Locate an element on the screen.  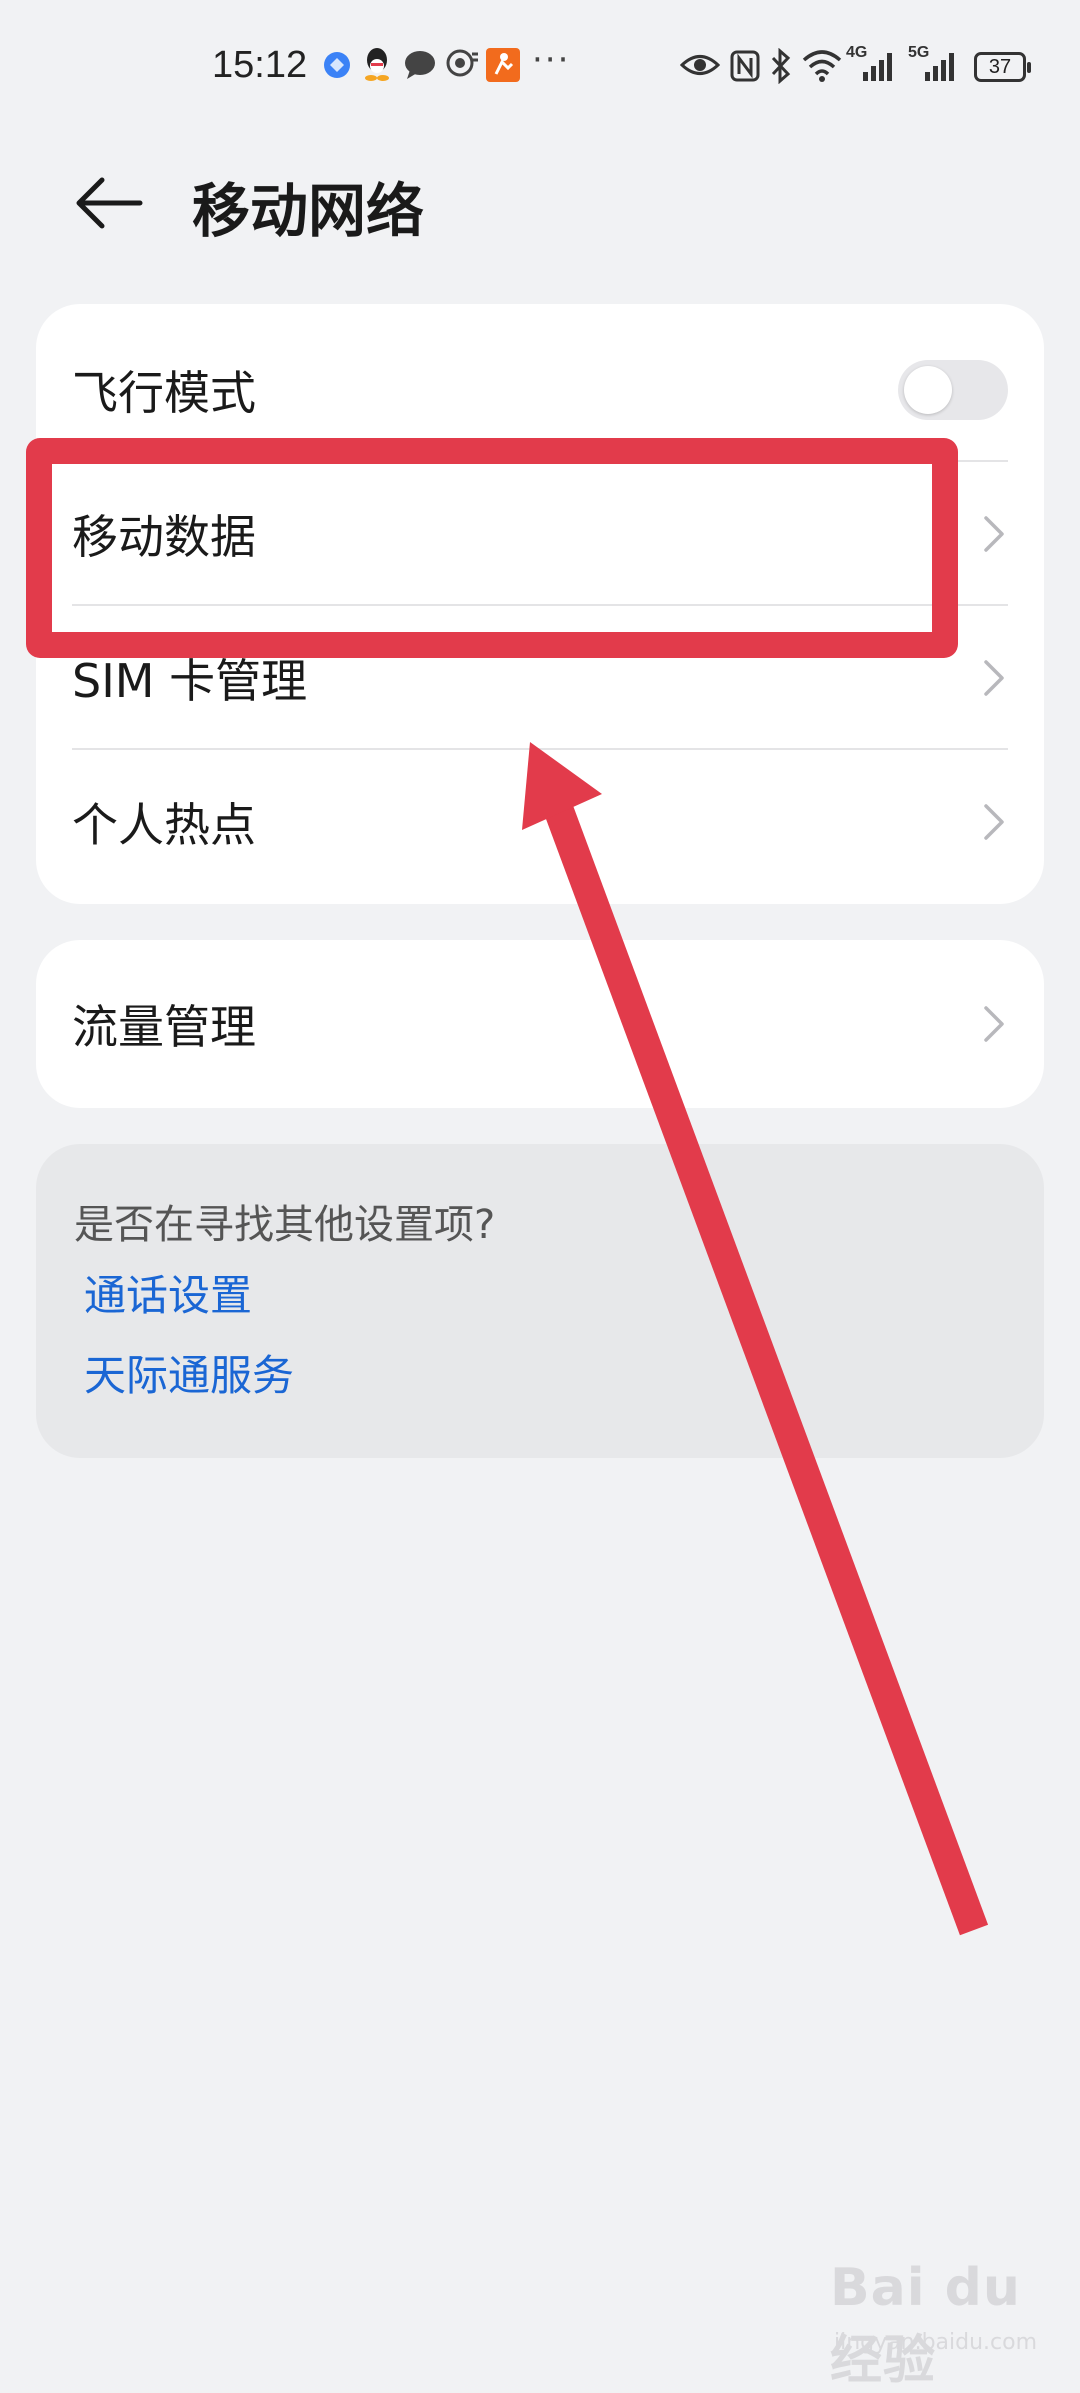
baidu-jingyan-watermark: Bai du 经验 jingyan.baidu.com is located at coordinates (940, 2320).